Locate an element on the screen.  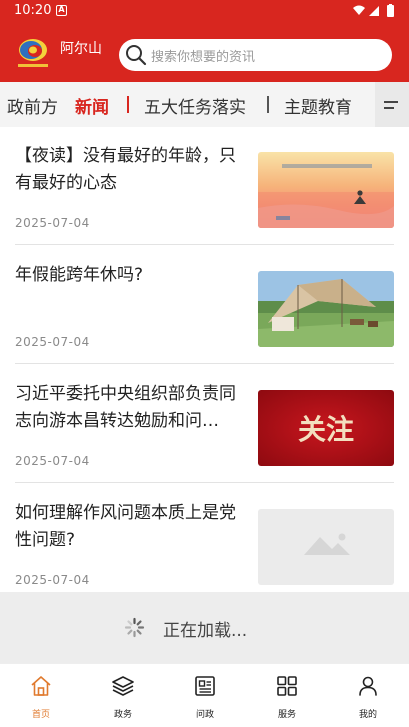
nav-label: 问政 is located at coordinates (204, 715).